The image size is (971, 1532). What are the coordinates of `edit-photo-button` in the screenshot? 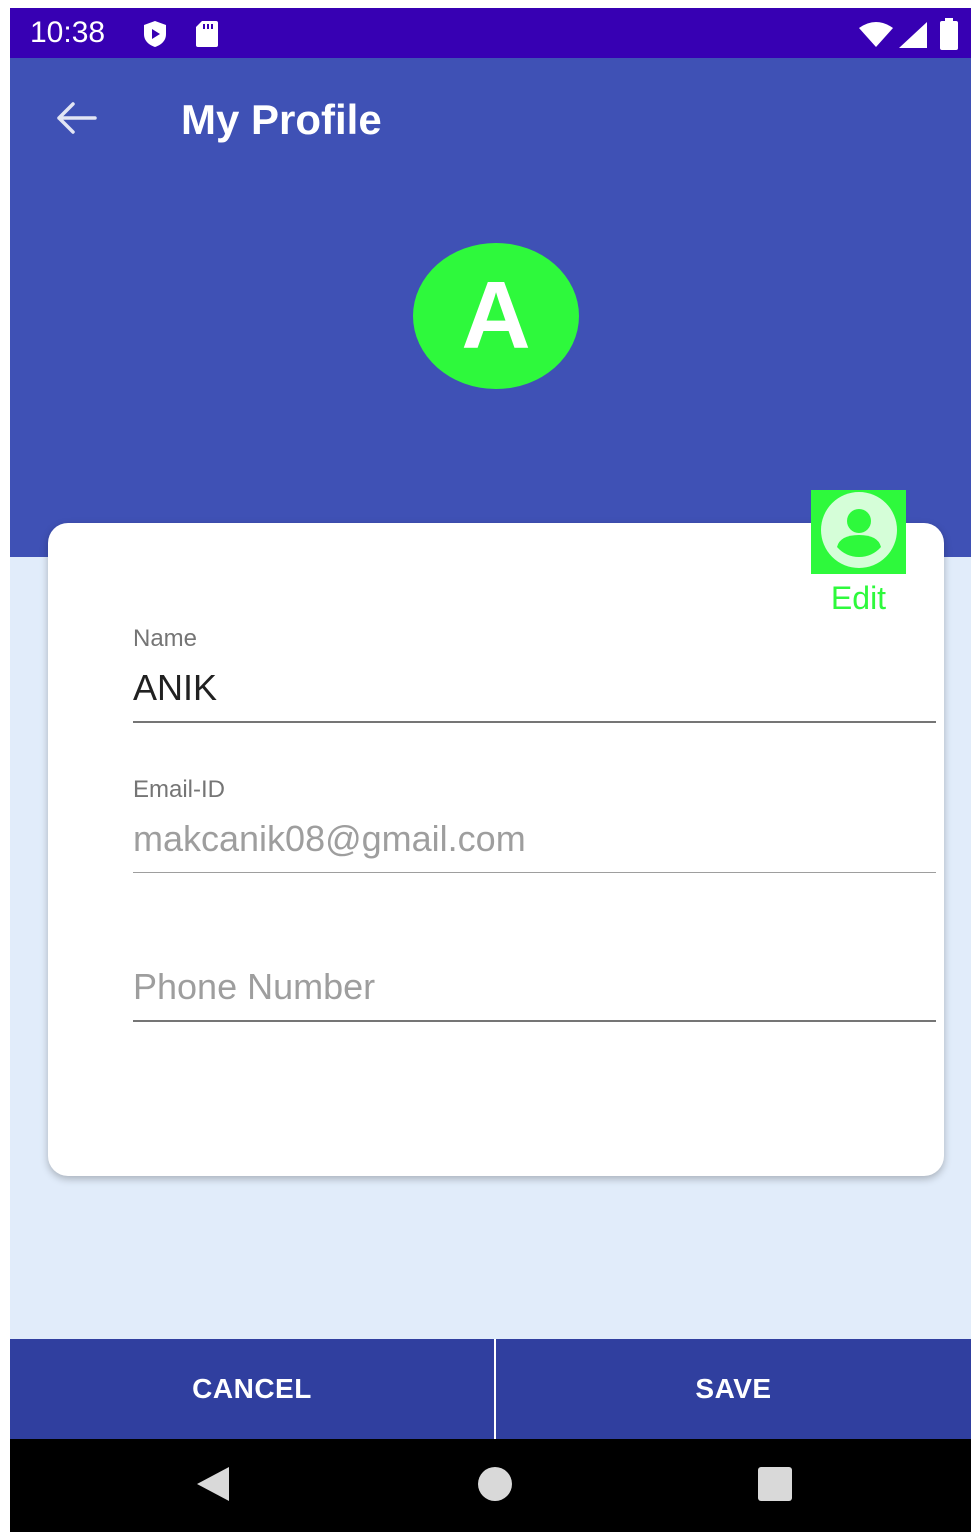 It's located at (858, 532).